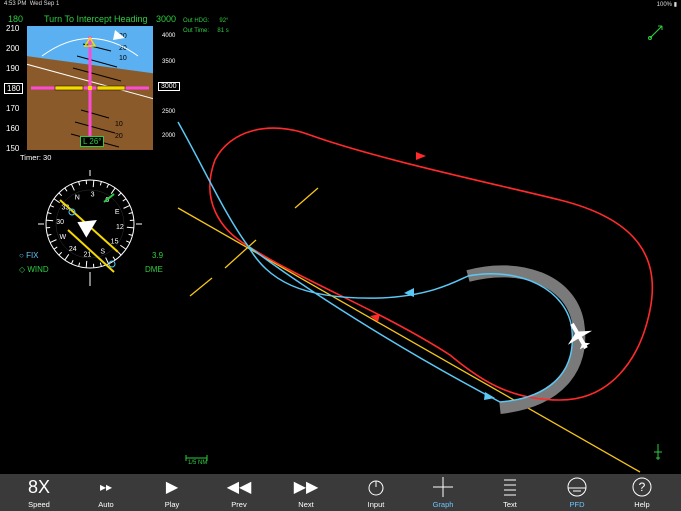 Image resolution: width=681 pixels, height=511 pixels. I want to click on play-icon: ▶, so click(172, 487).